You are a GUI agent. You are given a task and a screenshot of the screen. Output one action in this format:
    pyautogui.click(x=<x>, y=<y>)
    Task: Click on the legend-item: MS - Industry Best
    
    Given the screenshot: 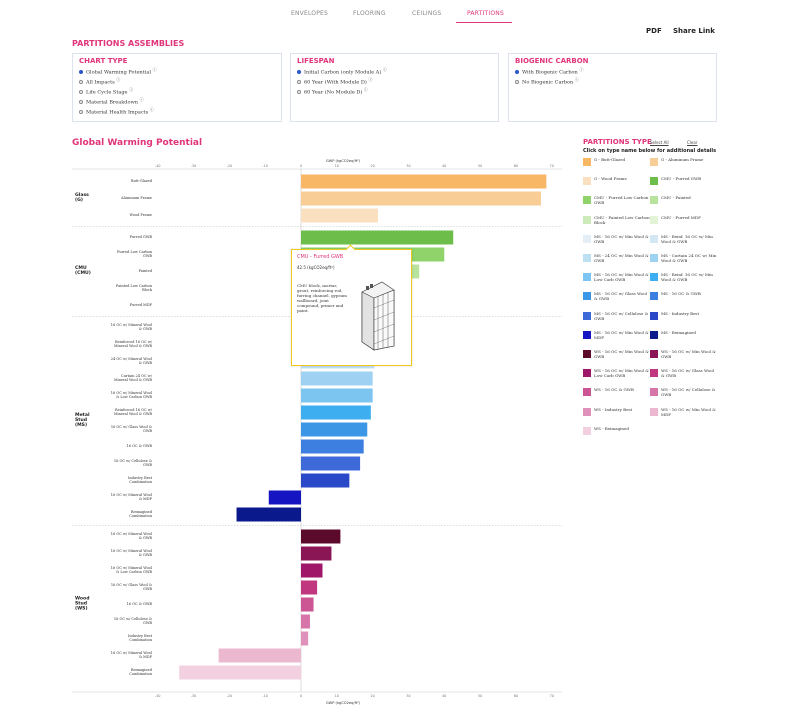 What is the action you would take?
    pyautogui.click(x=683, y=319)
    